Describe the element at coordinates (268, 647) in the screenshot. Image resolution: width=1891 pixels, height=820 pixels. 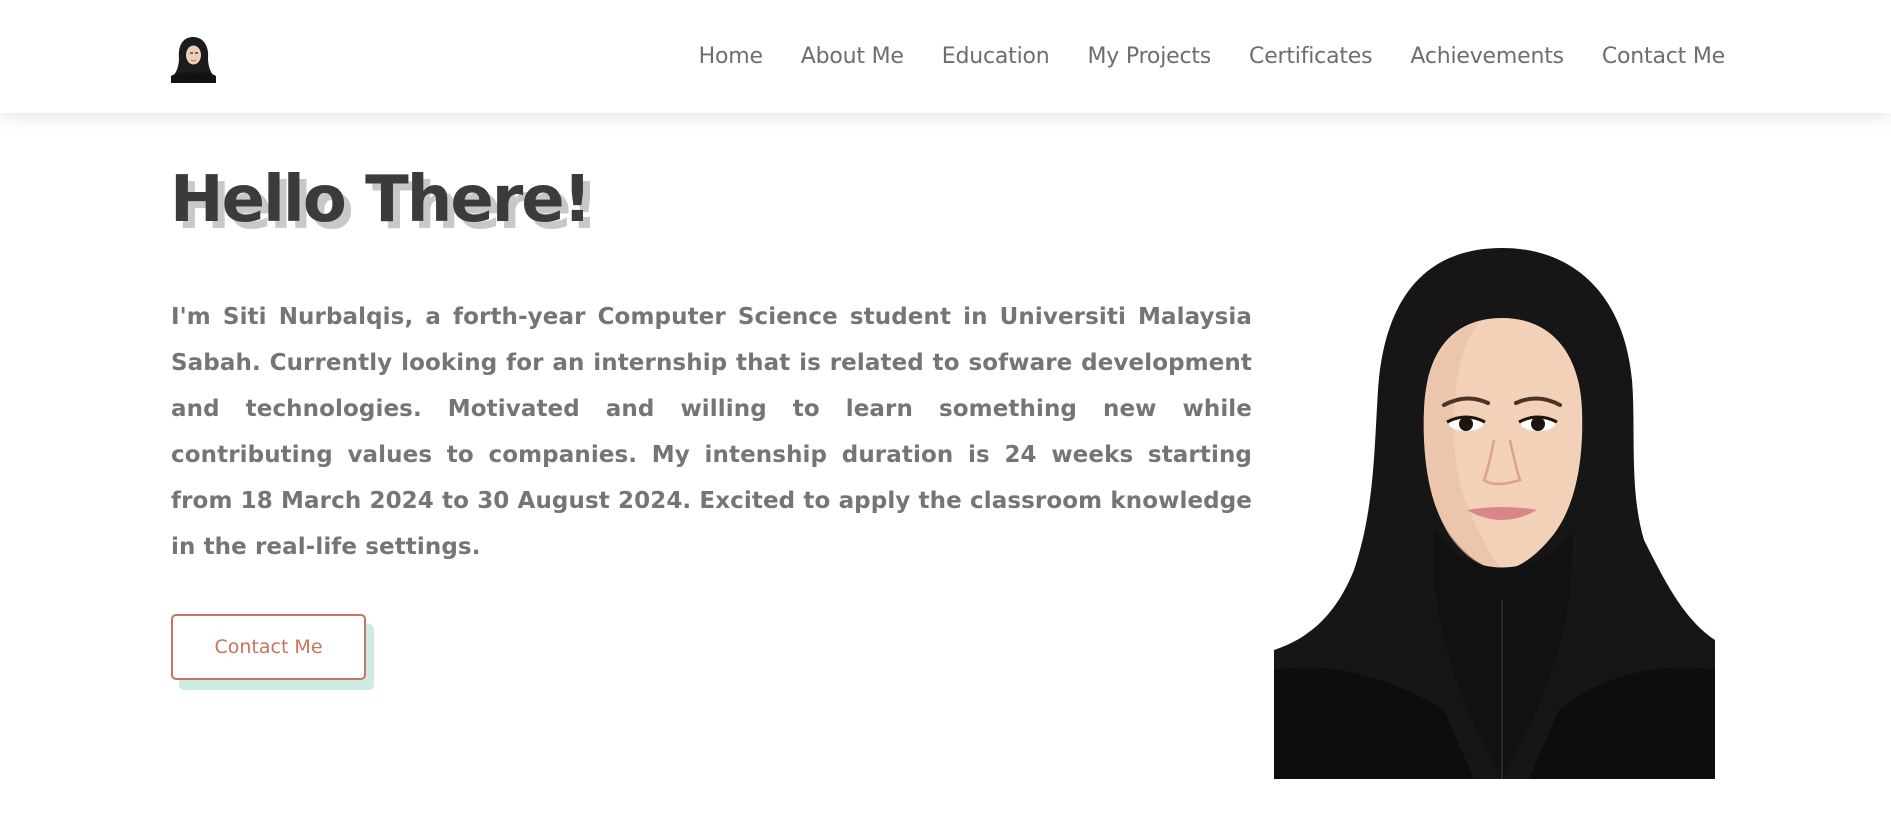
I see `contact-me-button: Contact Me` at that location.